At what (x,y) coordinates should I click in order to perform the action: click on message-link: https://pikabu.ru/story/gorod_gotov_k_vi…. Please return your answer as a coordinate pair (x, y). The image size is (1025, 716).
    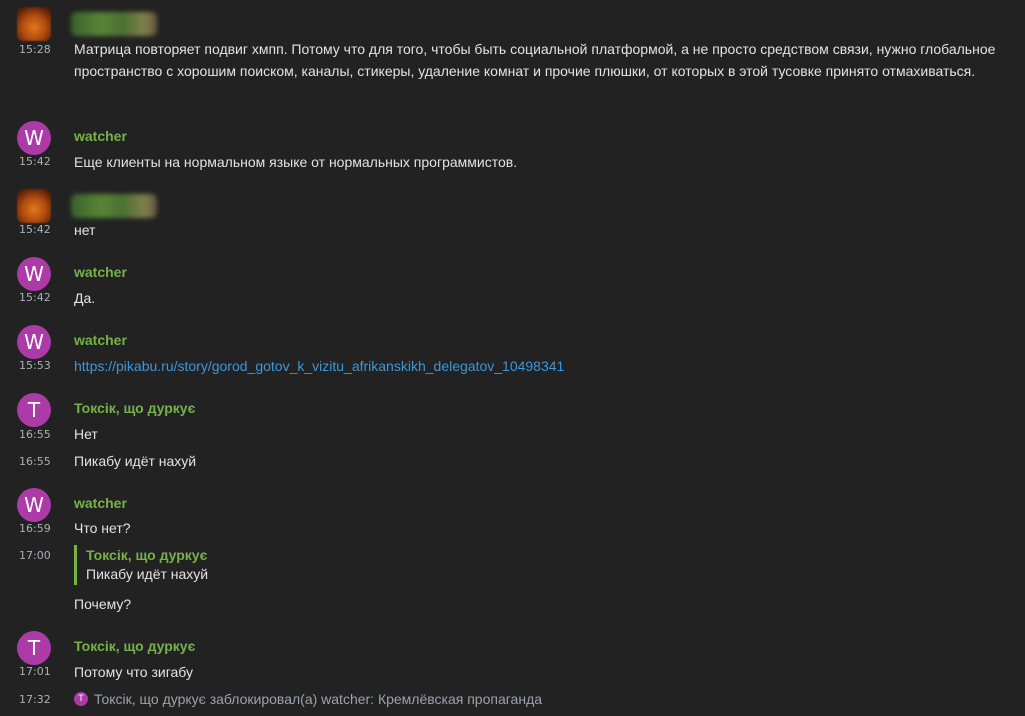
    Looking at the image, I should click on (319, 366).